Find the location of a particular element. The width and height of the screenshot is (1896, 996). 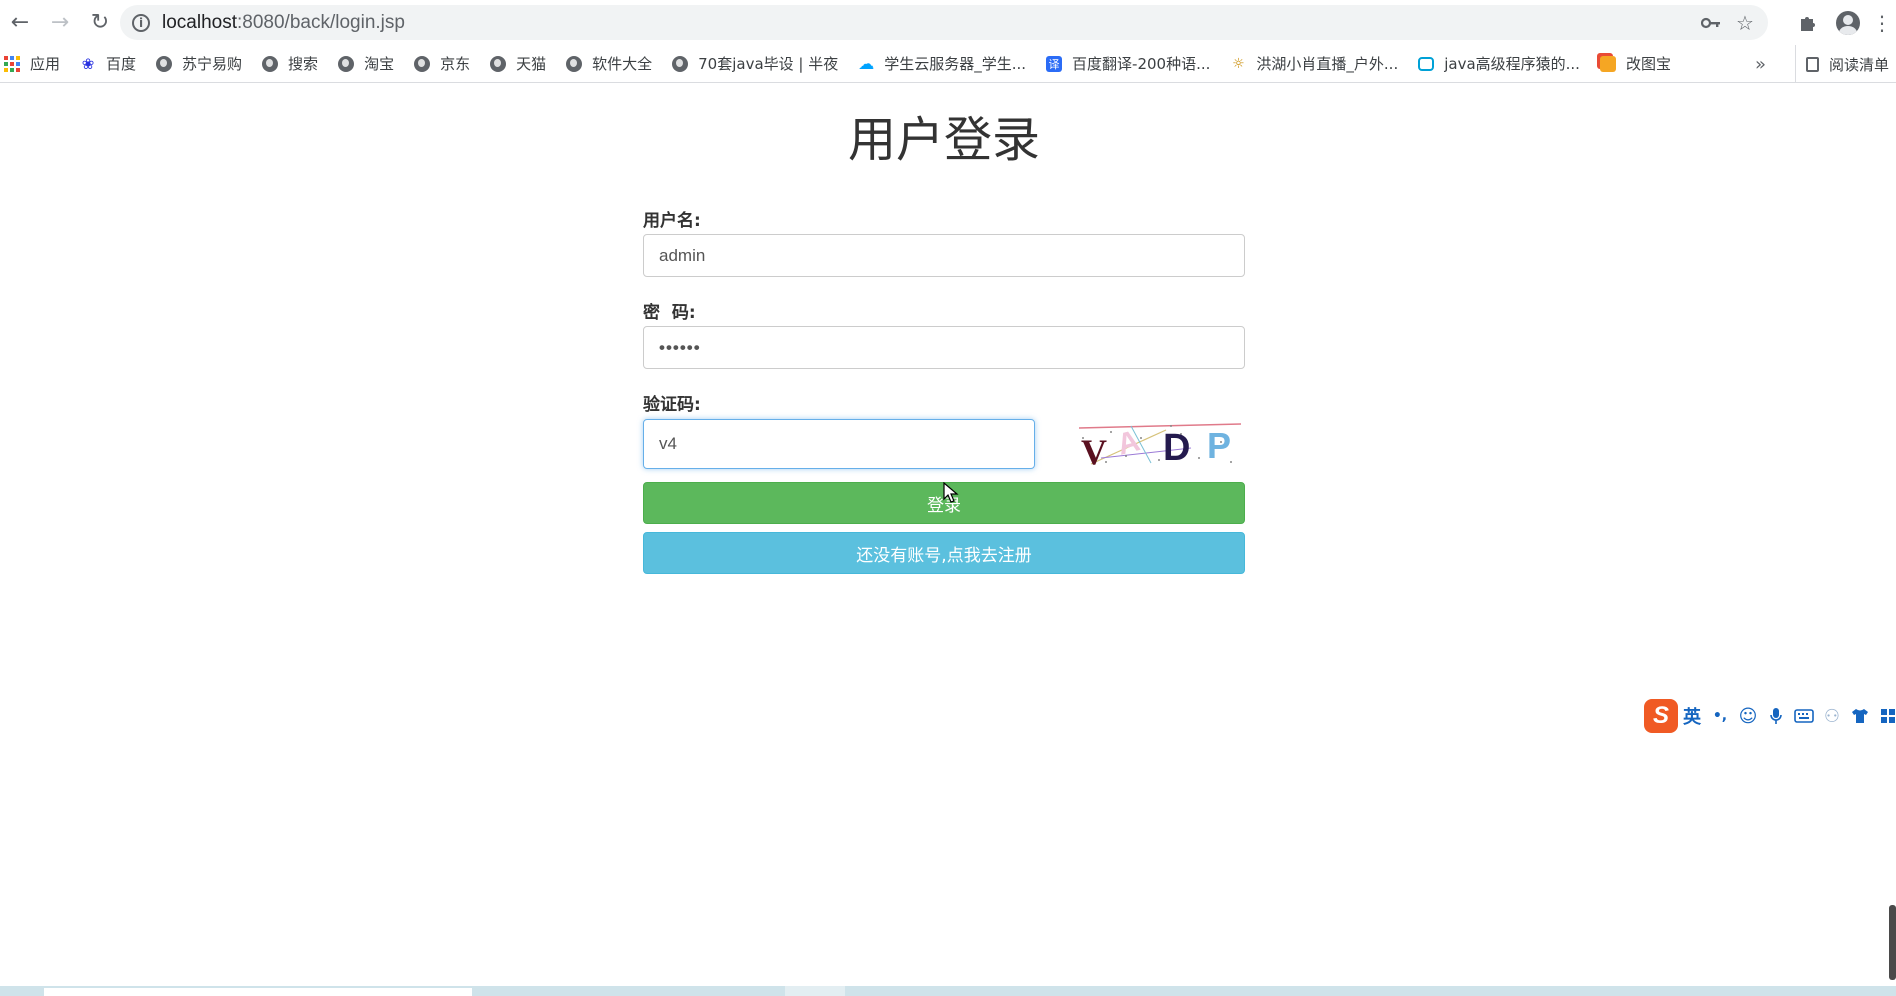

reload-icon: ↻ is located at coordinates (100, 22).